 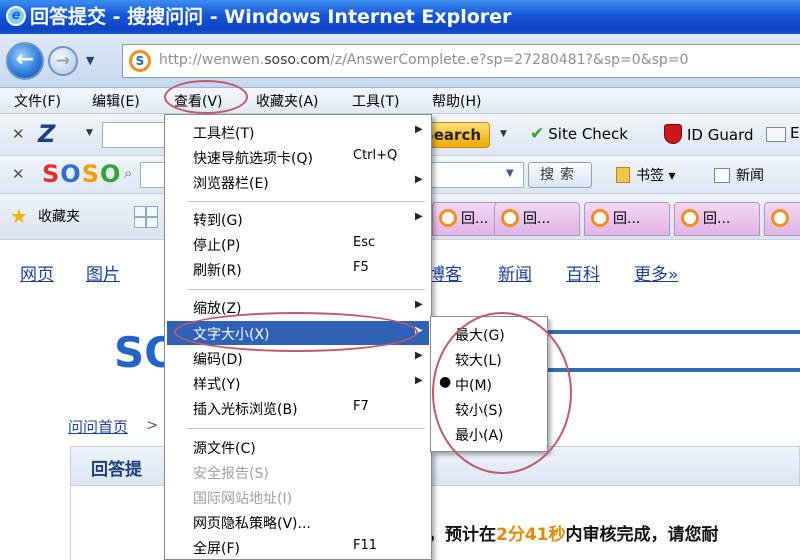 What do you see at coordinates (489, 434) in the screenshot?
I see `text-size-smallest: 最小(A)` at bounding box center [489, 434].